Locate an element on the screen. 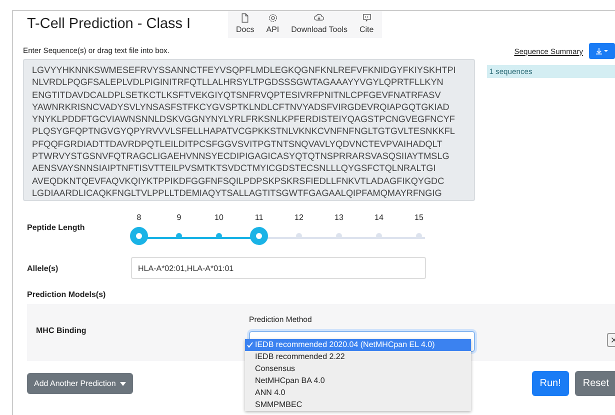  model-name: MHC Binding is located at coordinates (61, 330).